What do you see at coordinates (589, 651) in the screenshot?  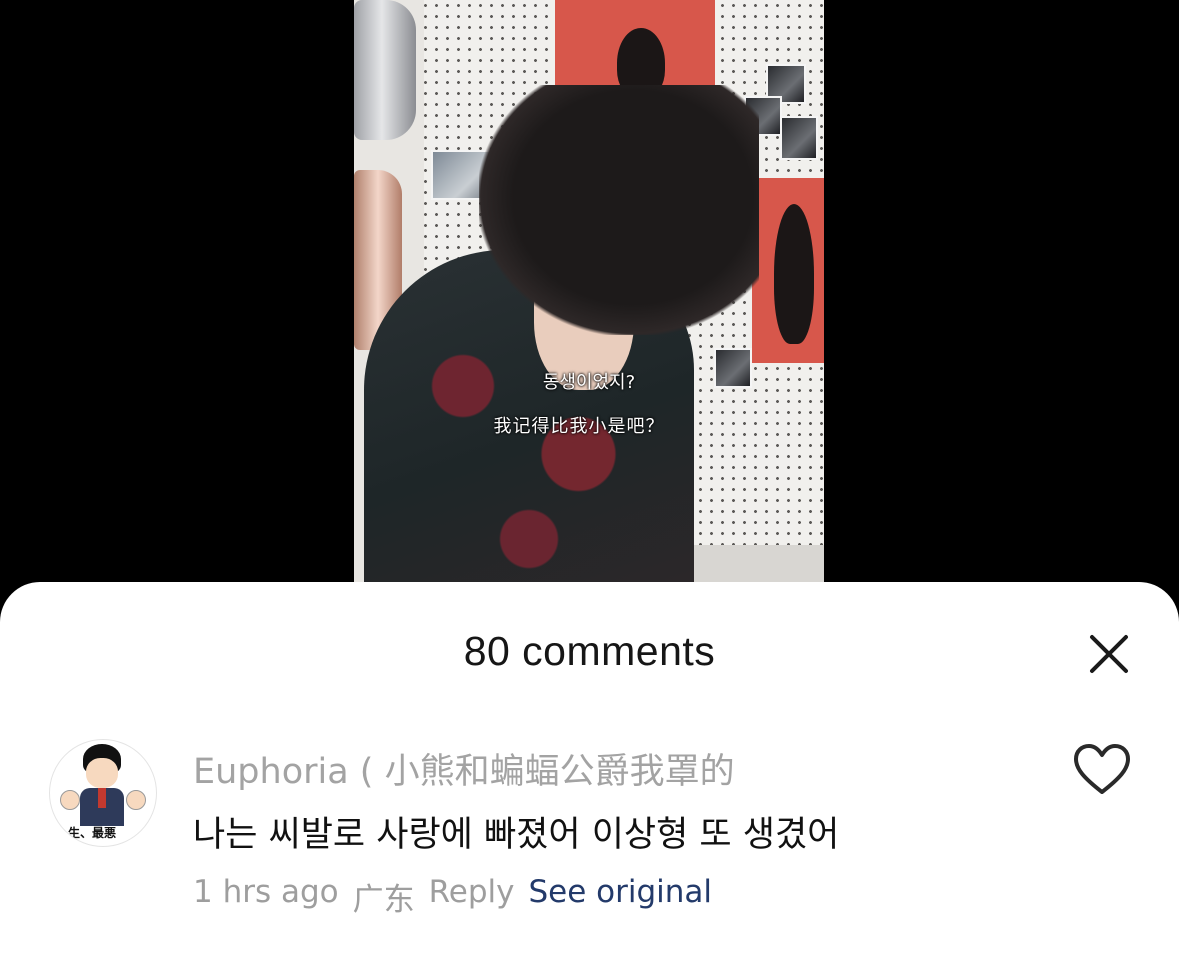 I see `comments-count-title: 80 comments` at bounding box center [589, 651].